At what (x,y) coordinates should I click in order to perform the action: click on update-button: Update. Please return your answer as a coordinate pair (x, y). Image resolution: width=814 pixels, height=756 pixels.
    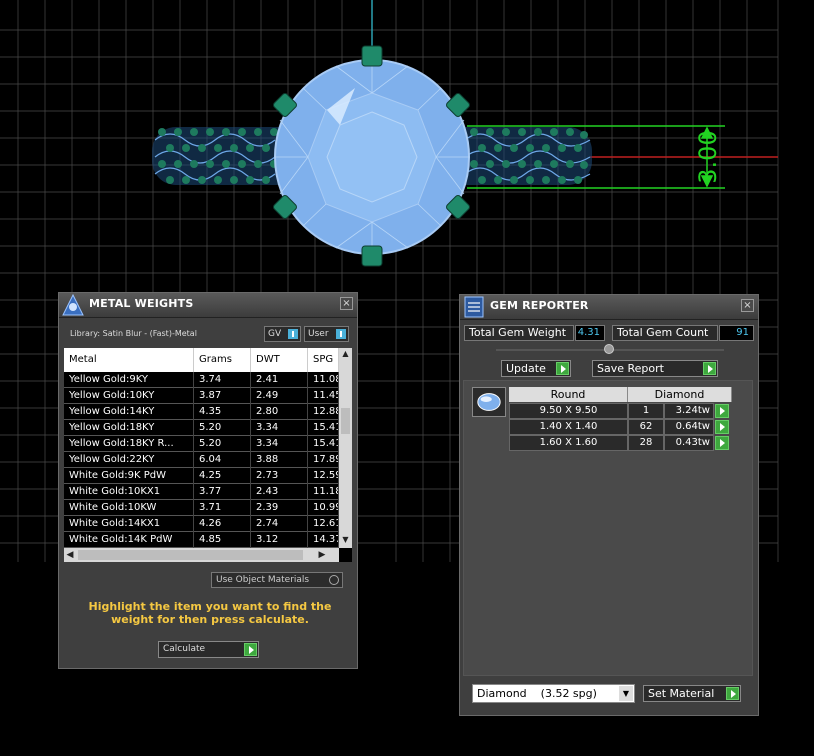
    Looking at the image, I should click on (536, 368).